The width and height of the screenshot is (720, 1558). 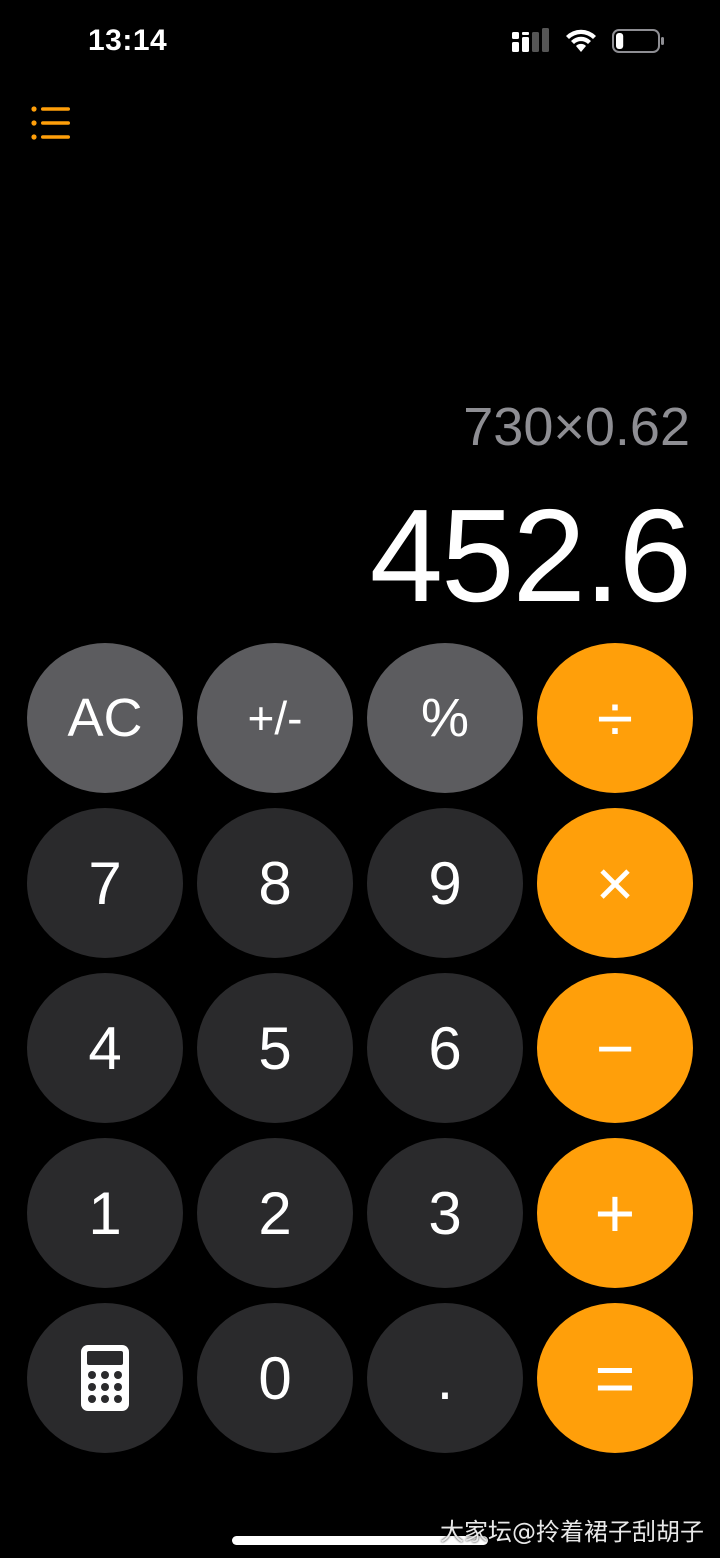 What do you see at coordinates (360, 45) in the screenshot?
I see `status-bar: 13:14` at bounding box center [360, 45].